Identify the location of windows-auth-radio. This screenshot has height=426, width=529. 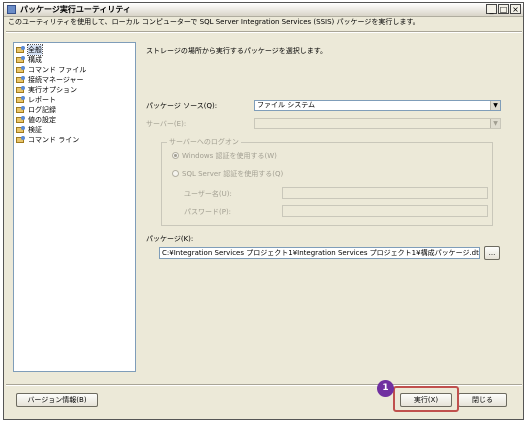
(175, 155).